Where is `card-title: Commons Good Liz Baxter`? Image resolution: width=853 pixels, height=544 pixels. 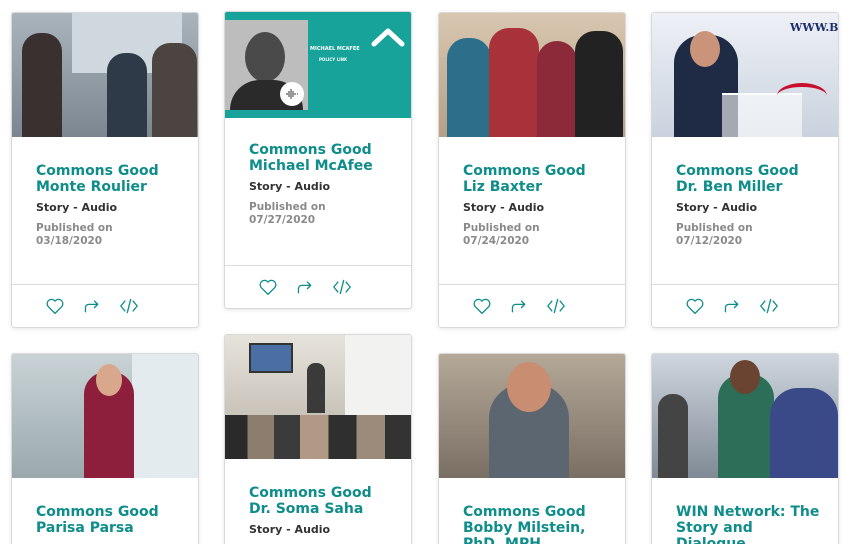
card-title: Commons Good Liz Baxter is located at coordinates (540, 179).